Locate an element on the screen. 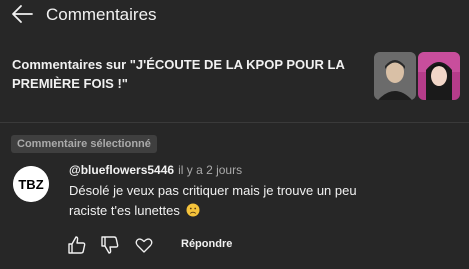 The height and width of the screenshot is (269, 469). back-button is located at coordinates (23, 14).